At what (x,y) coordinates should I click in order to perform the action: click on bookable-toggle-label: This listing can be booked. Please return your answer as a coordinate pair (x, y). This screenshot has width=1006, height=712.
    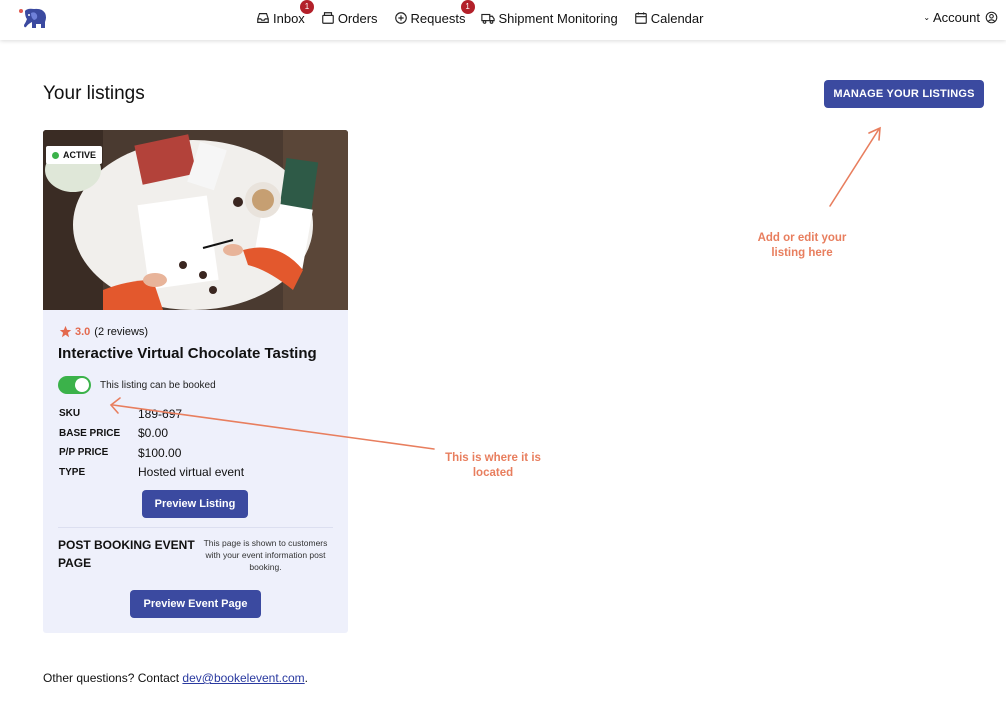
    Looking at the image, I should click on (158, 385).